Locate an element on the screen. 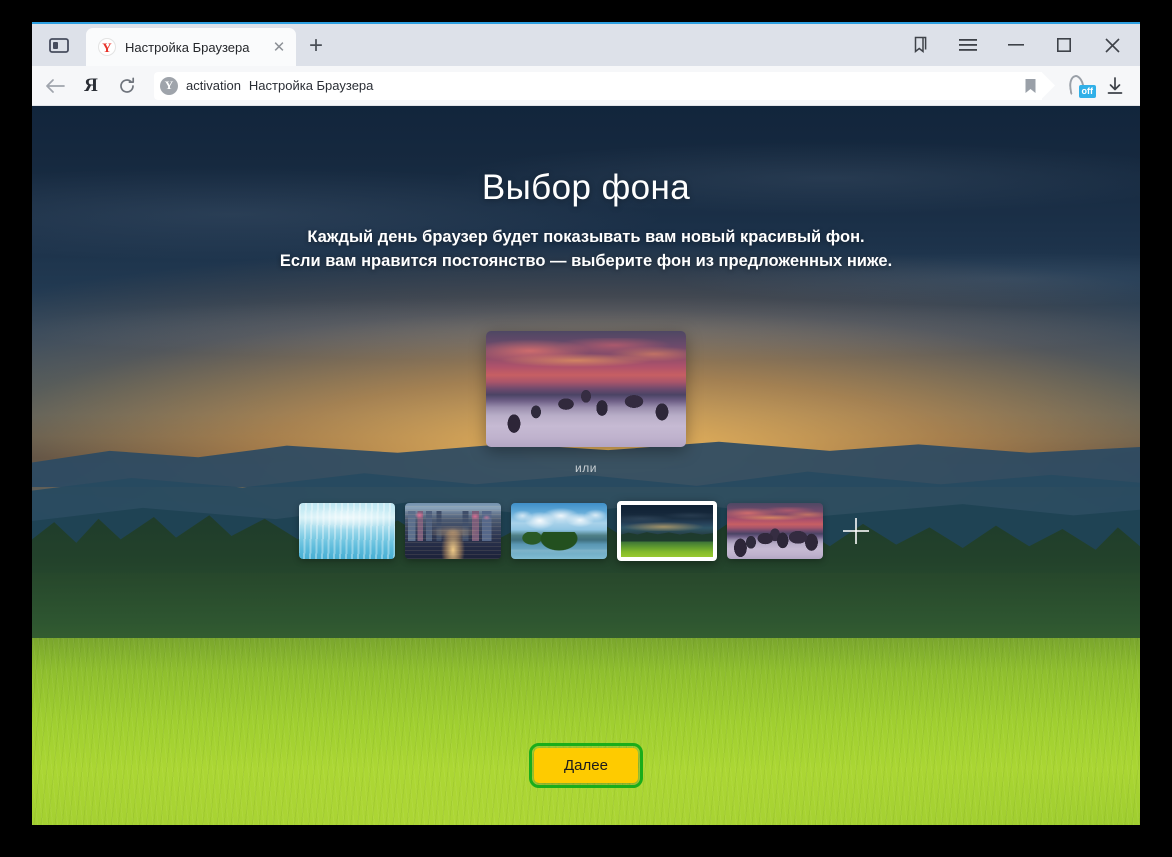 The image size is (1172, 857). or-separator-label: или is located at coordinates (586, 468).